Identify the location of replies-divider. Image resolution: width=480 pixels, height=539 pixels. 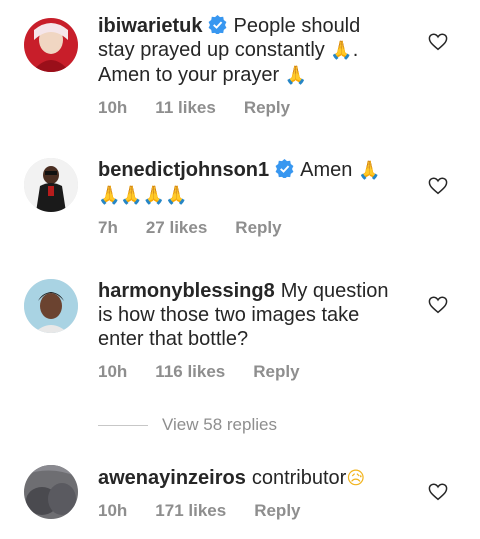
(123, 425).